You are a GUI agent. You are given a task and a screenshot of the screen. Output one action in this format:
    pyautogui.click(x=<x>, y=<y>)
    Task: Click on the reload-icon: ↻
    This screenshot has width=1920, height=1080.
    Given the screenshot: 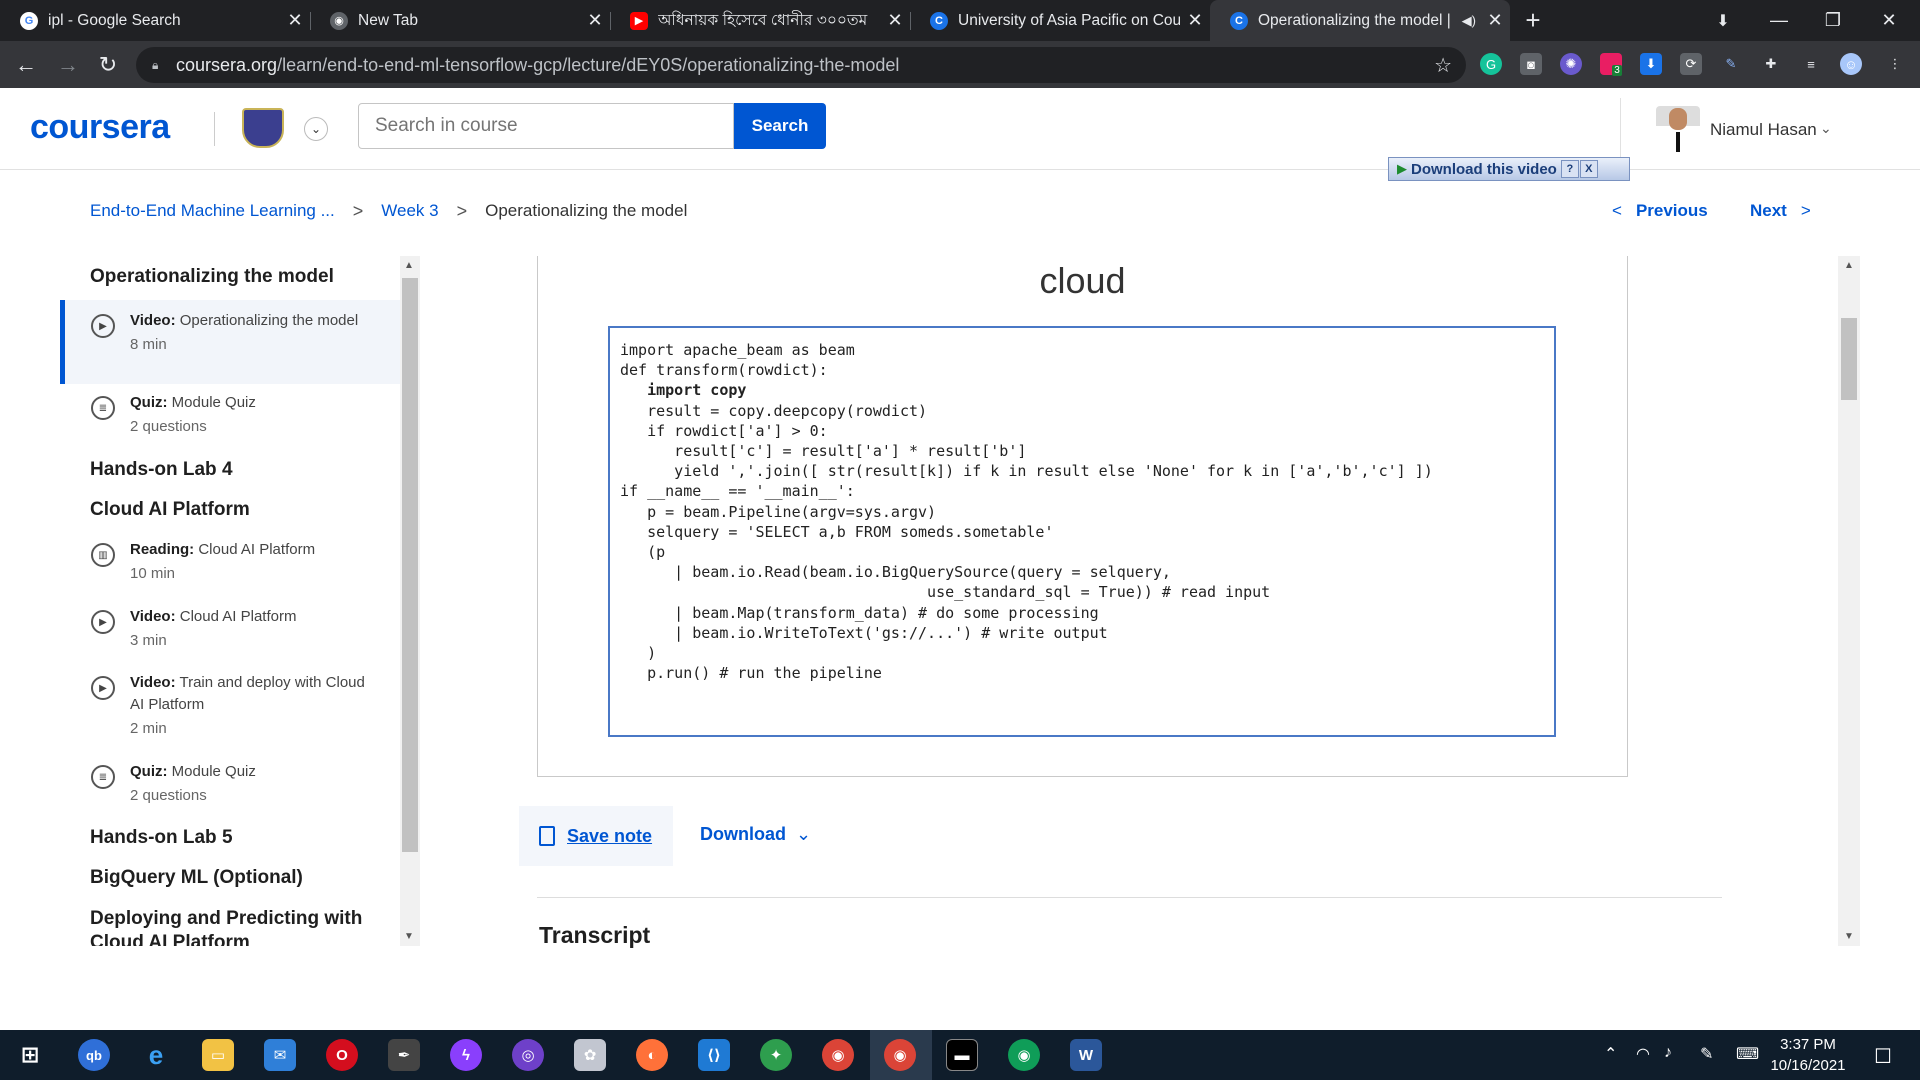 What is the action you would take?
    pyautogui.click(x=108, y=65)
    